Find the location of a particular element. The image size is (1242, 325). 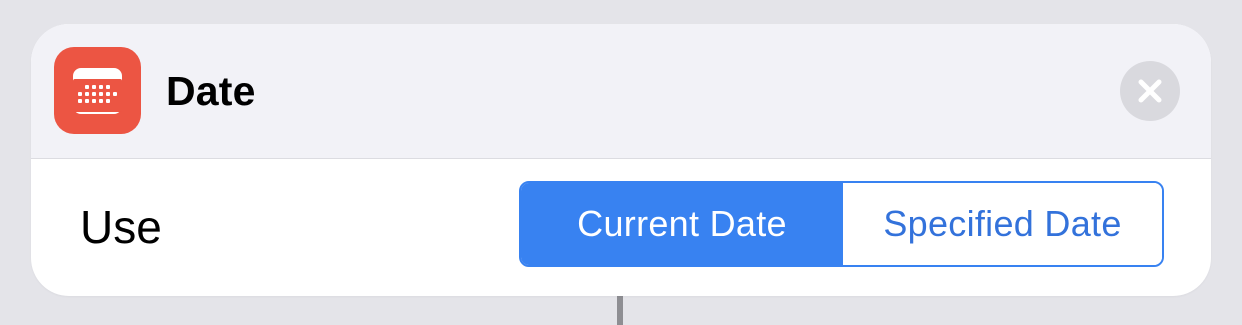

use-label: Use is located at coordinates (121, 227).